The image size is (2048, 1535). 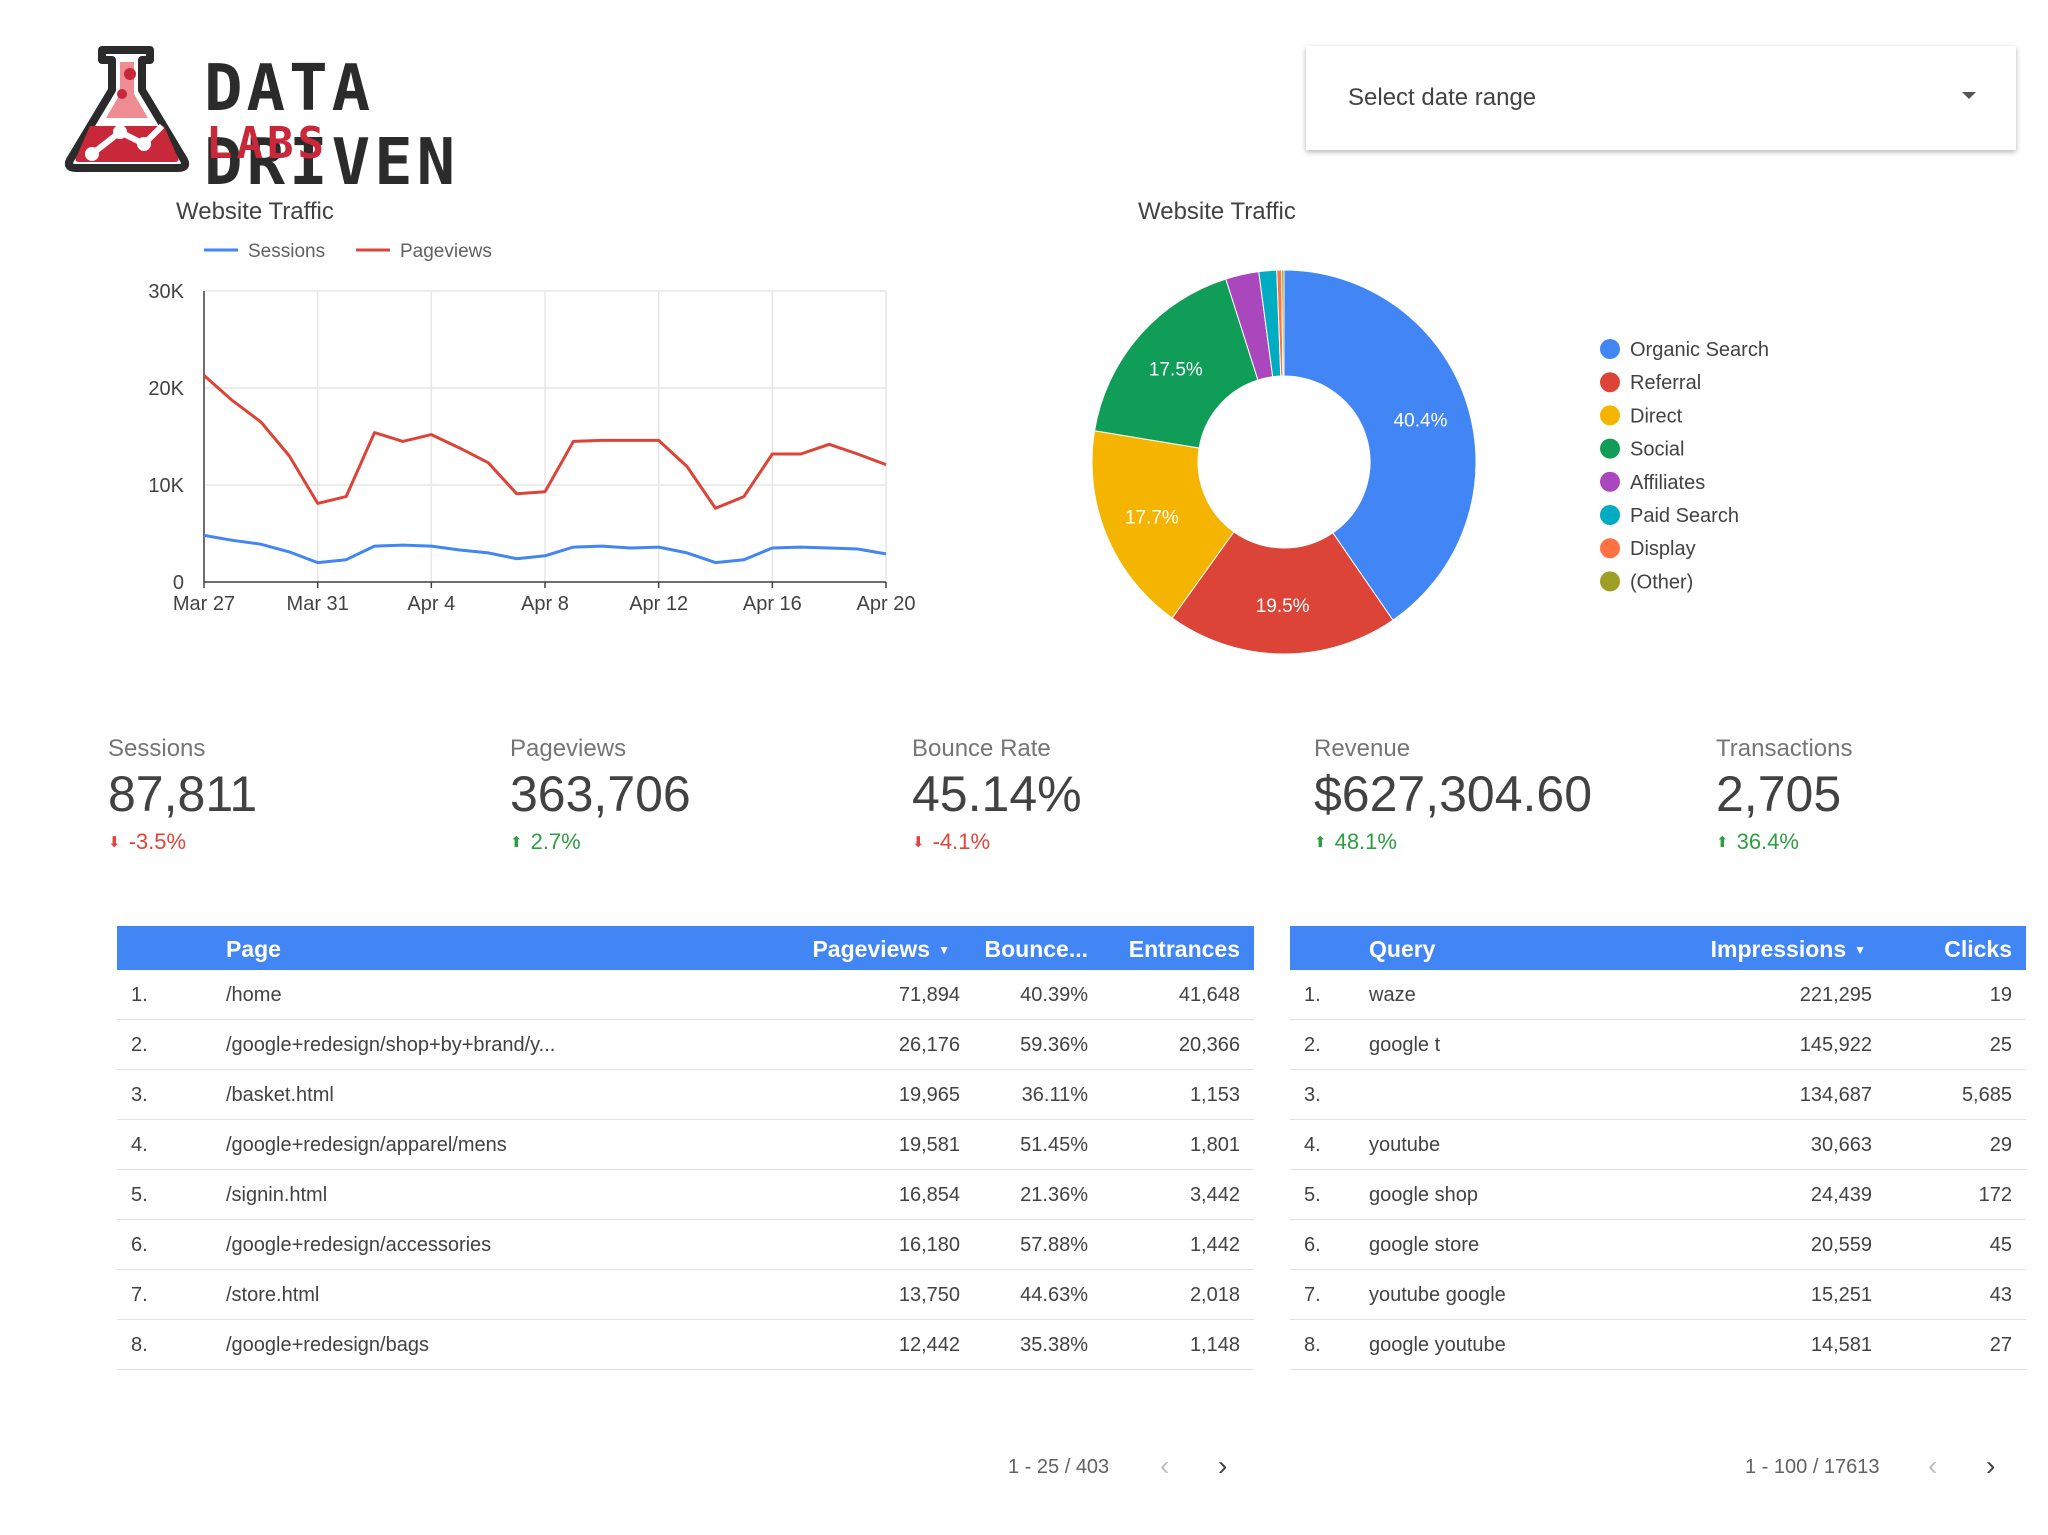 I want to click on pie-slice-label: 17.5%, so click(x=1176, y=369).